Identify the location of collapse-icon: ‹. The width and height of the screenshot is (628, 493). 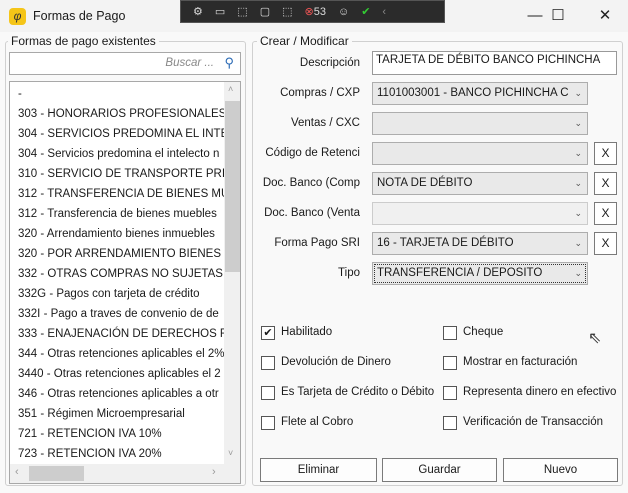
(384, 12).